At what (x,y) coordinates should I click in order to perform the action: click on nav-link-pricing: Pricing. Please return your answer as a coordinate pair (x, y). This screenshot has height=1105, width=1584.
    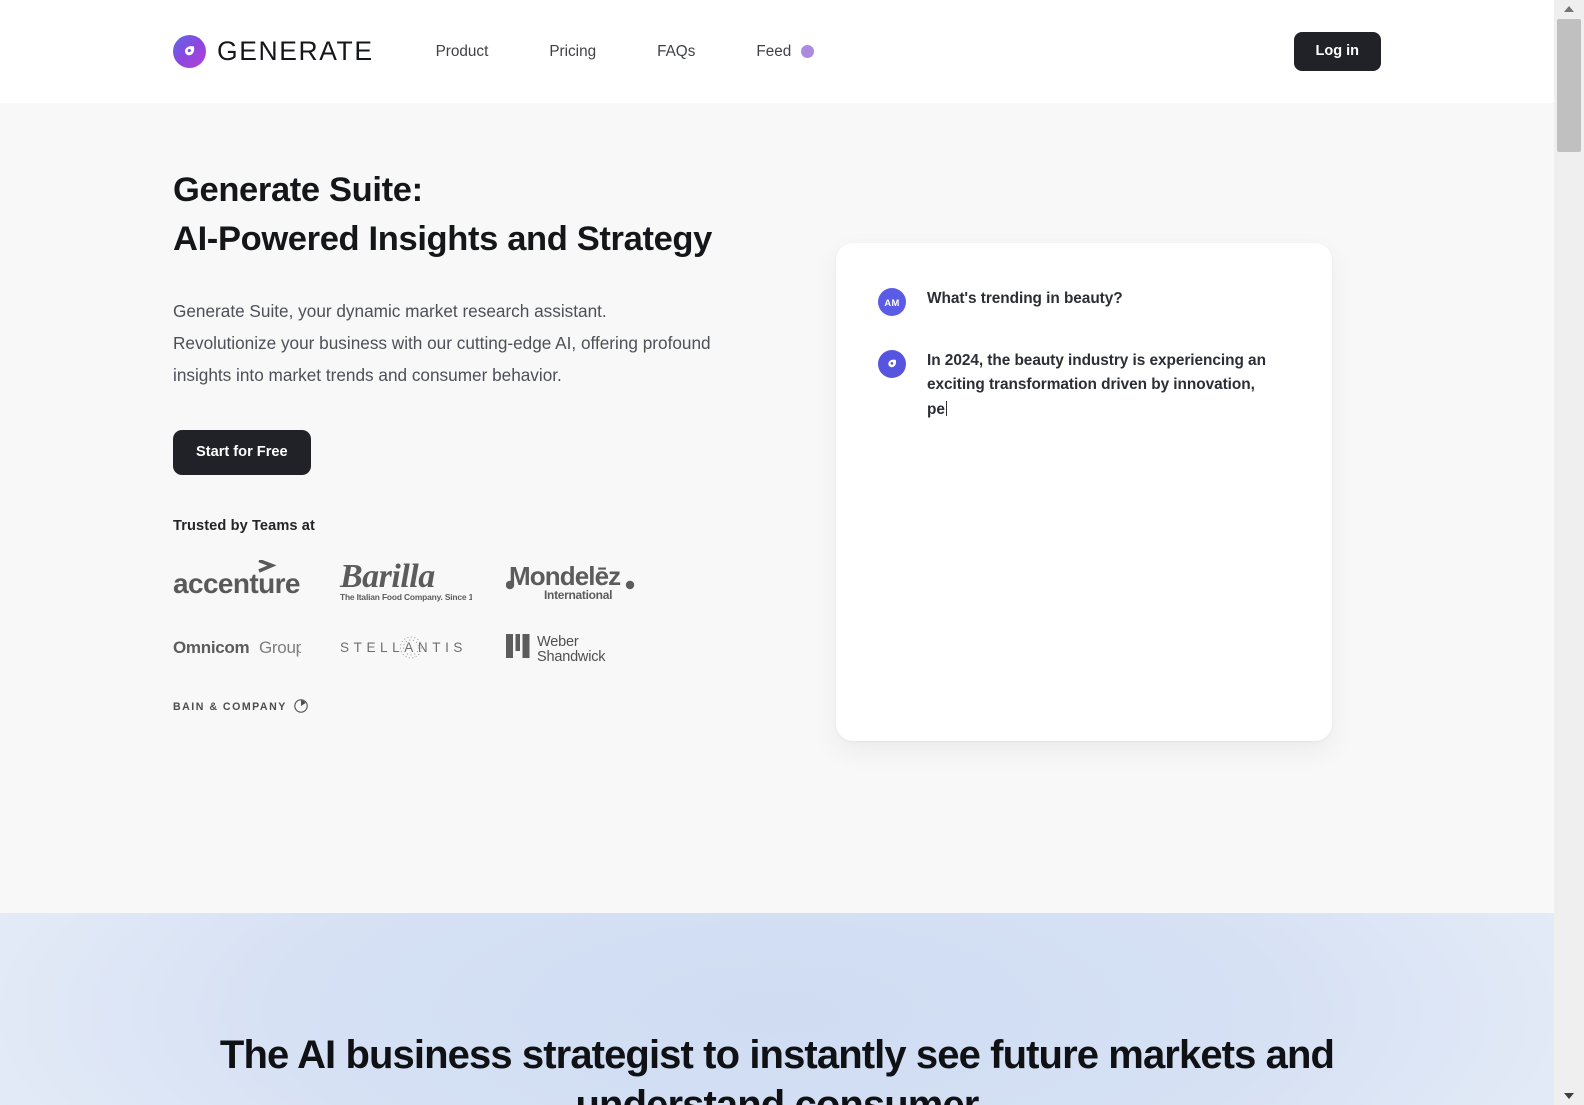
    Looking at the image, I should click on (572, 52).